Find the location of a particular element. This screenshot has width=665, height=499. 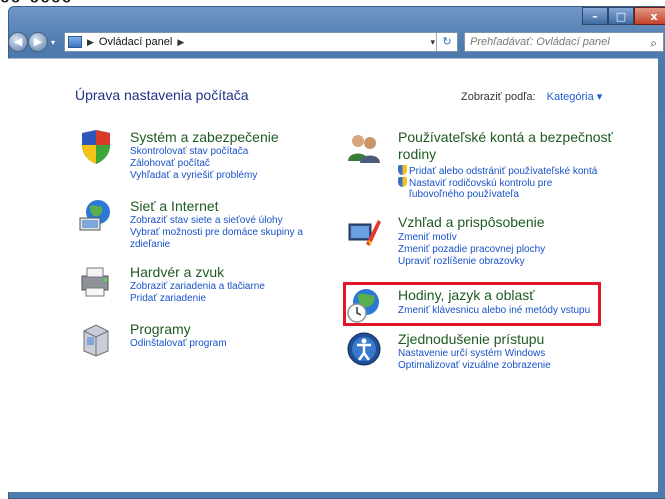

category-link: Skontrolovať stav počítača is located at coordinates (189, 152).